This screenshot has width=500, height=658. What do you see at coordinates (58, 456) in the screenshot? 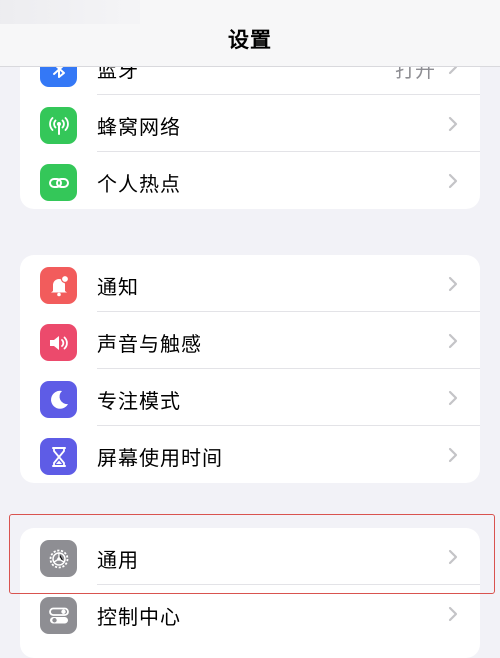
I see `hourglass-icon` at bounding box center [58, 456].